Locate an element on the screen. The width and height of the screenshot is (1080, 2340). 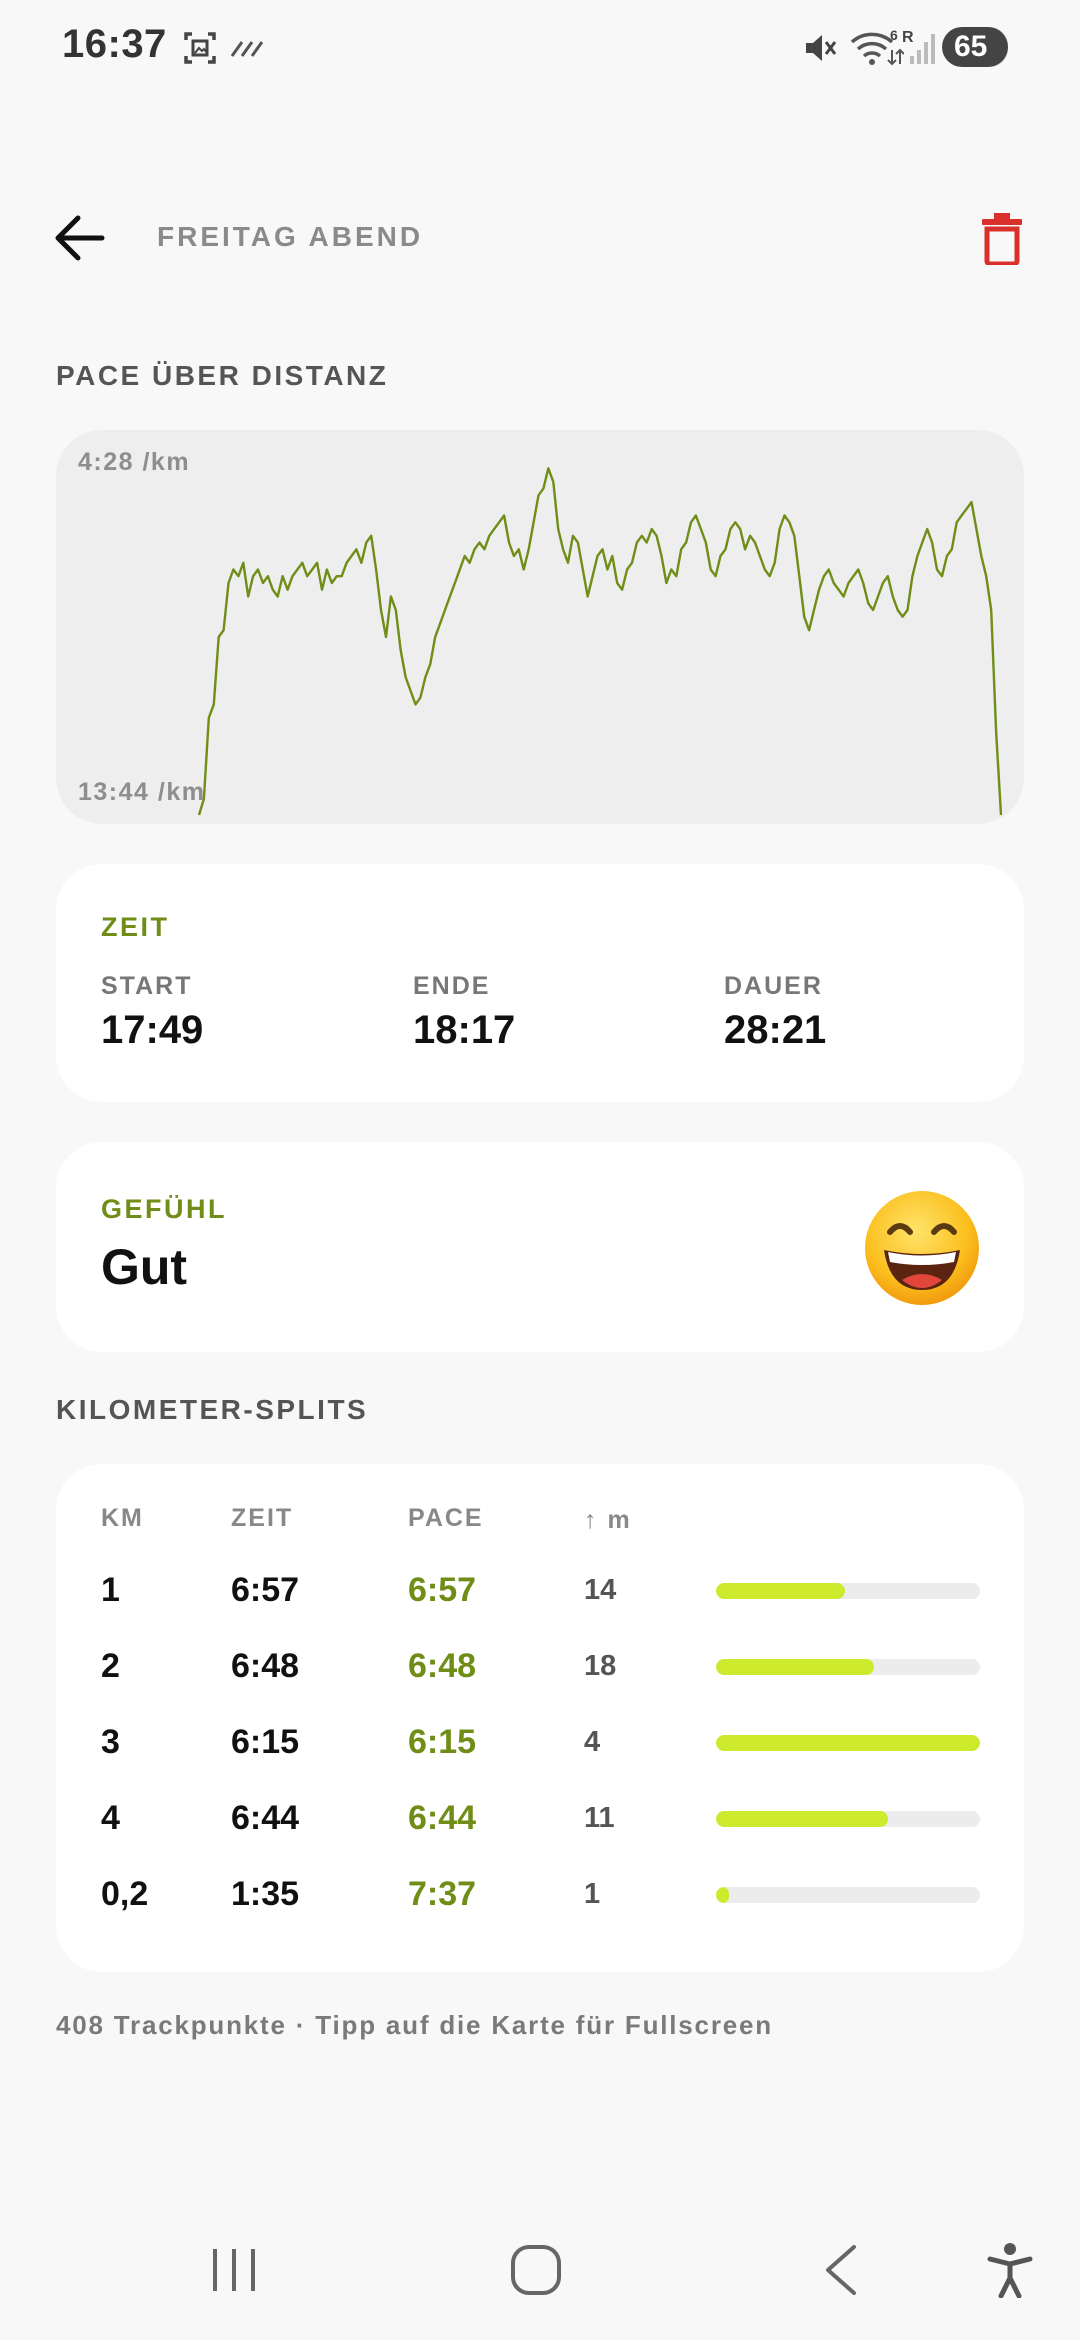
page-title: FREITAG ABEND is located at coordinates (290, 236).